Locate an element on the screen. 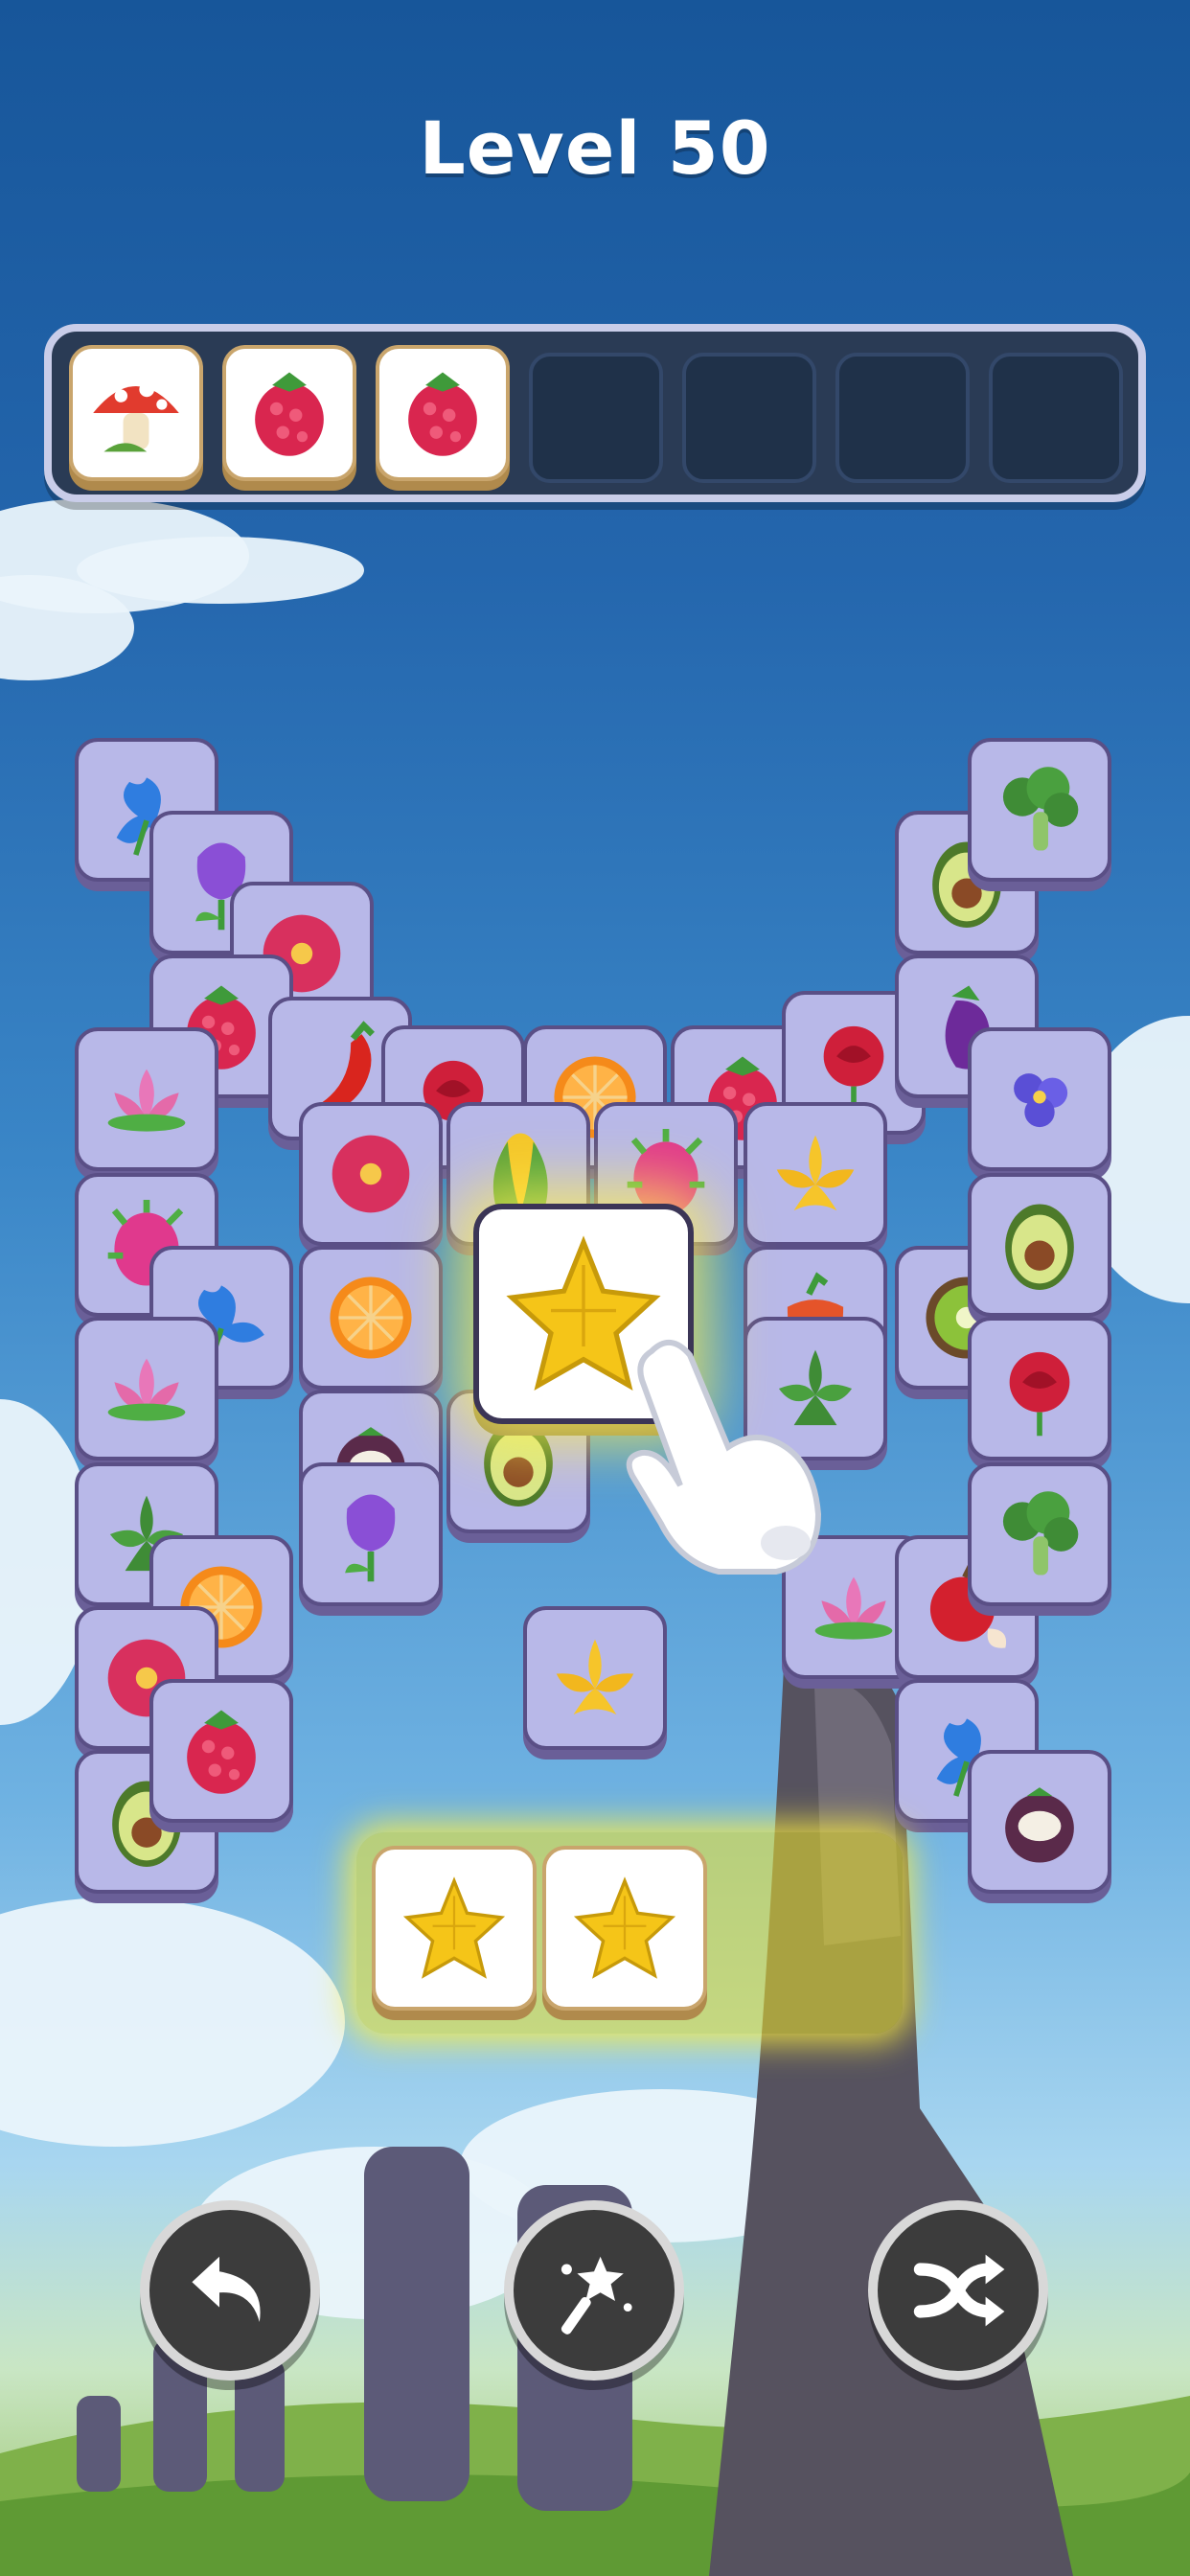 Image resolution: width=1190 pixels, height=2576 pixels. mushroom-icon is located at coordinates (136, 416).